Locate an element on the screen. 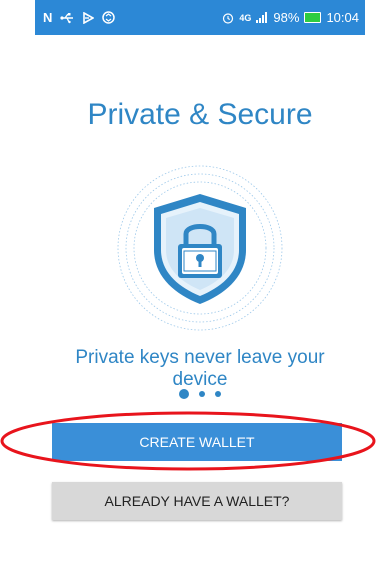 The height and width of the screenshot is (584, 378). already-have-wallet-button: ALREADY HAVE A WALLET? is located at coordinates (197, 501).